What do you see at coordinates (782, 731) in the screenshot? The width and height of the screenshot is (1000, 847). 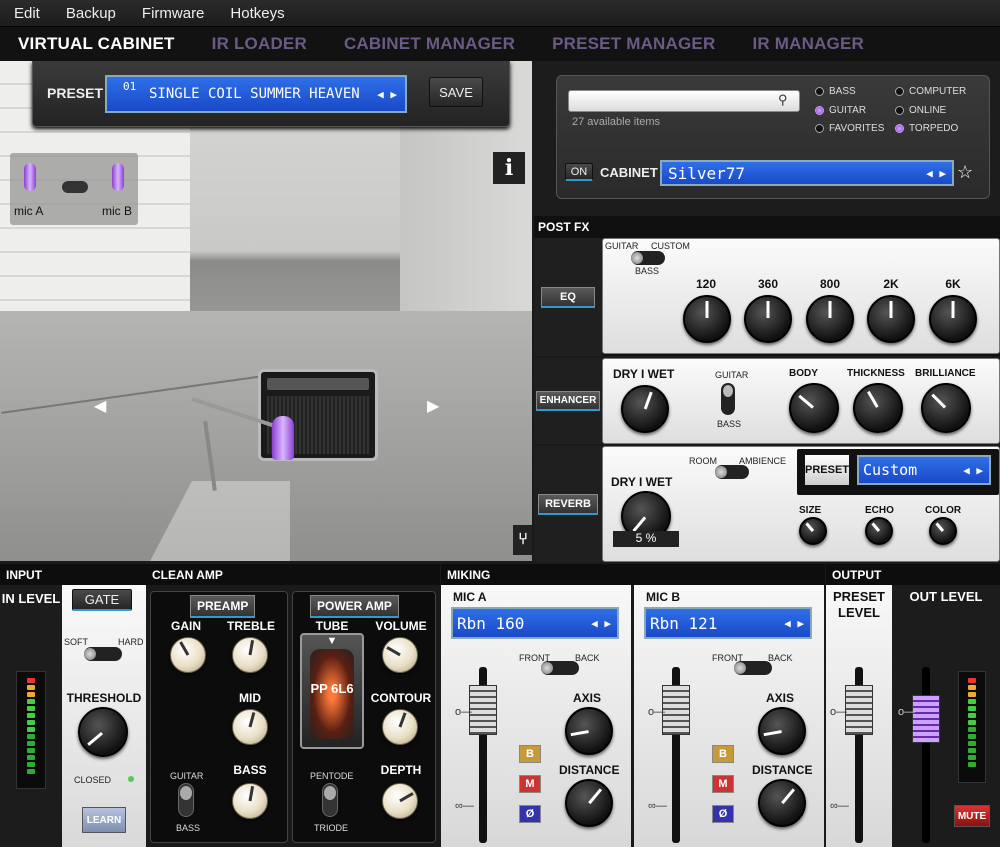 I see `mic-b-axis-knob` at bounding box center [782, 731].